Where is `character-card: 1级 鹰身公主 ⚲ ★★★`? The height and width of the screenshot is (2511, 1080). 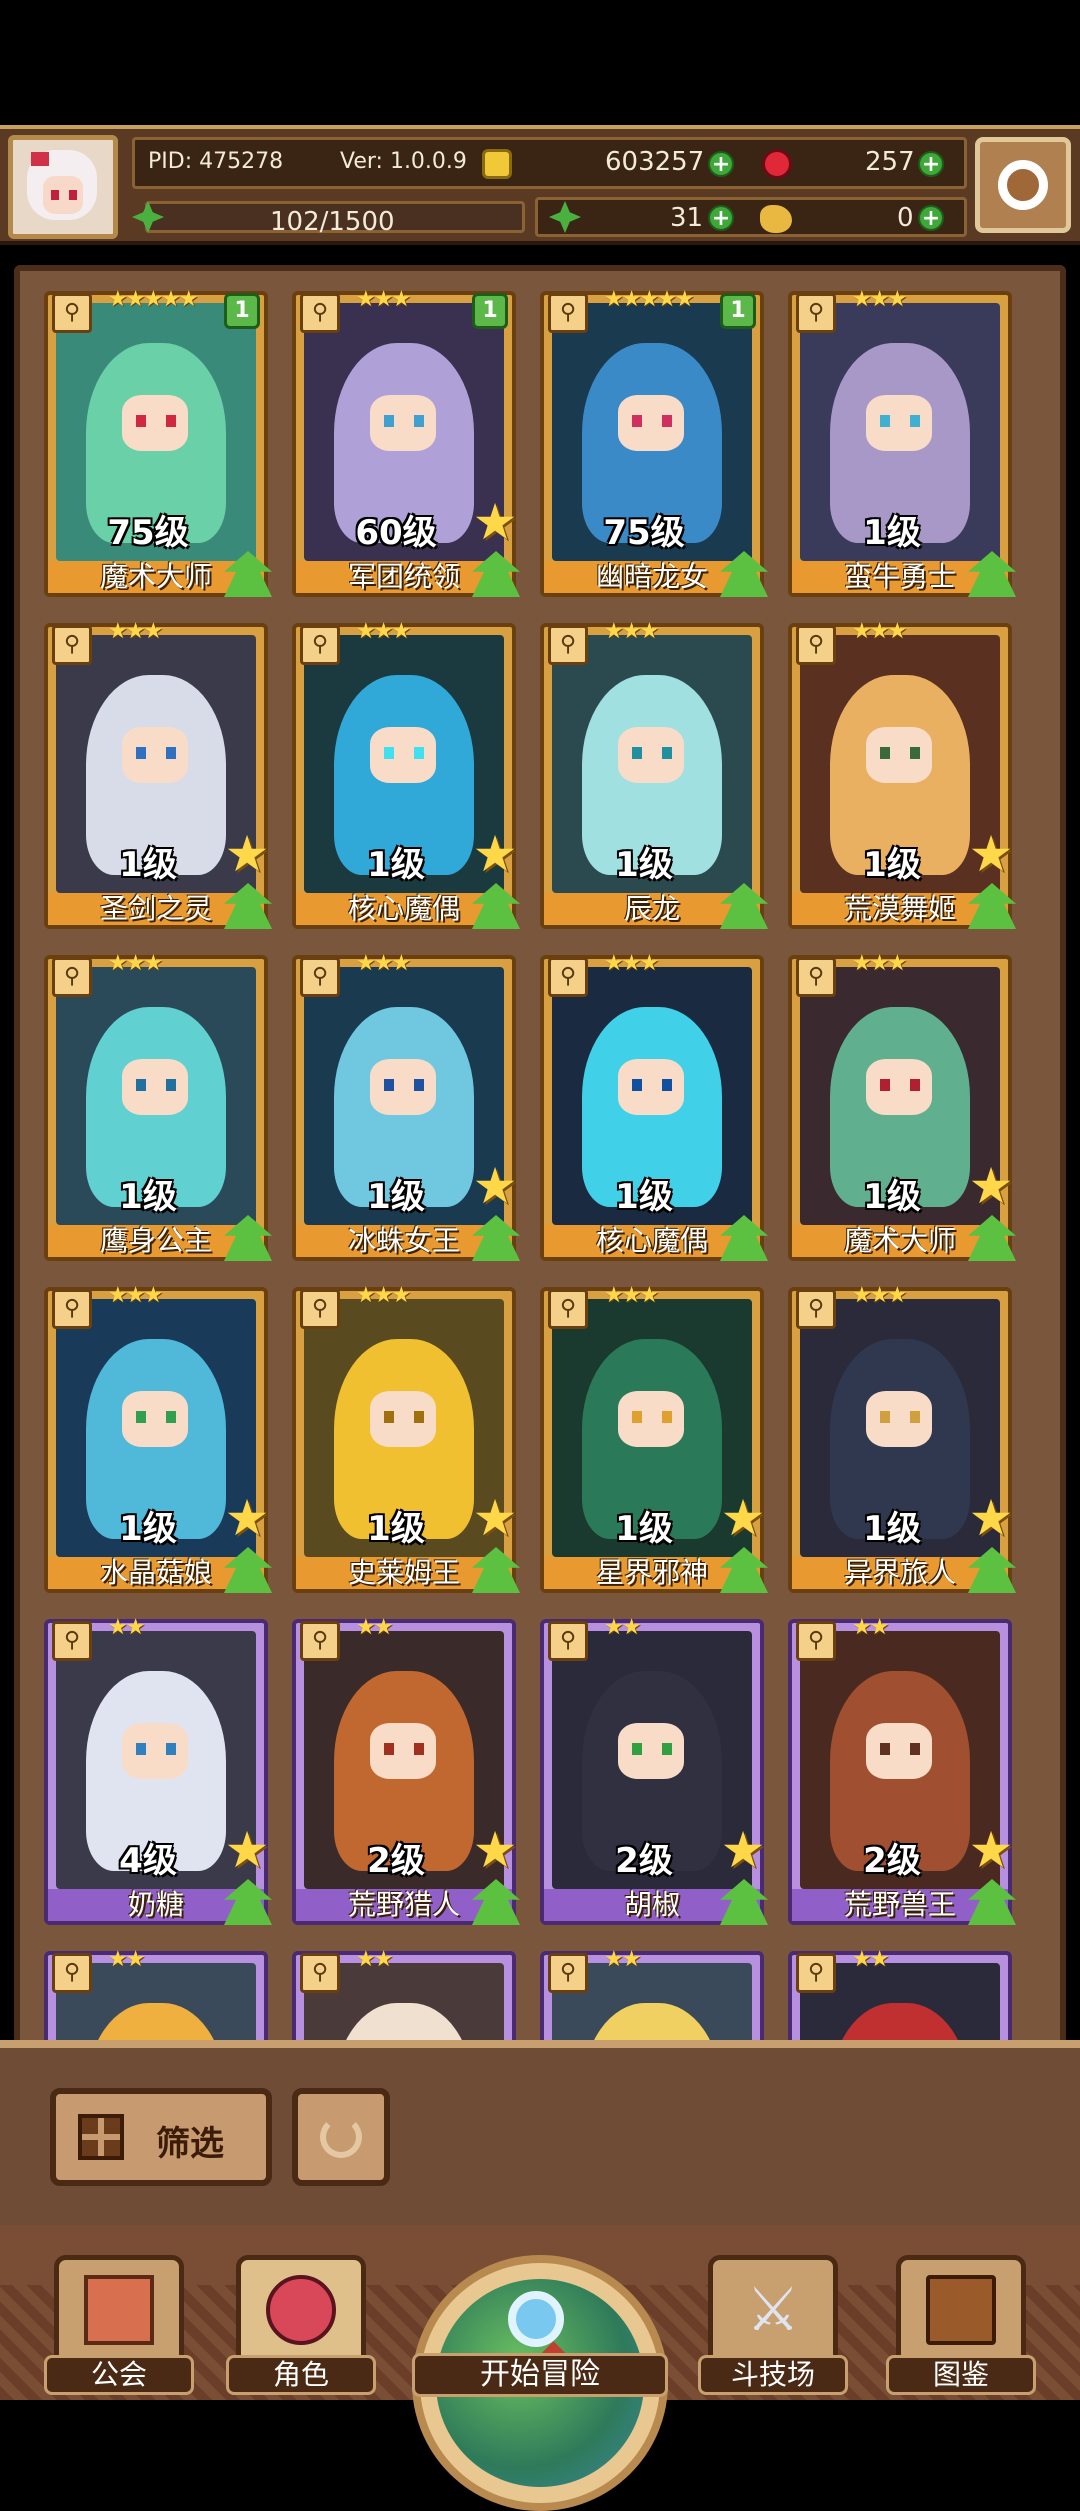 character-card: 1级 鹰身公主 ⚲ ★★★ is located at coordinates (158, 1106).